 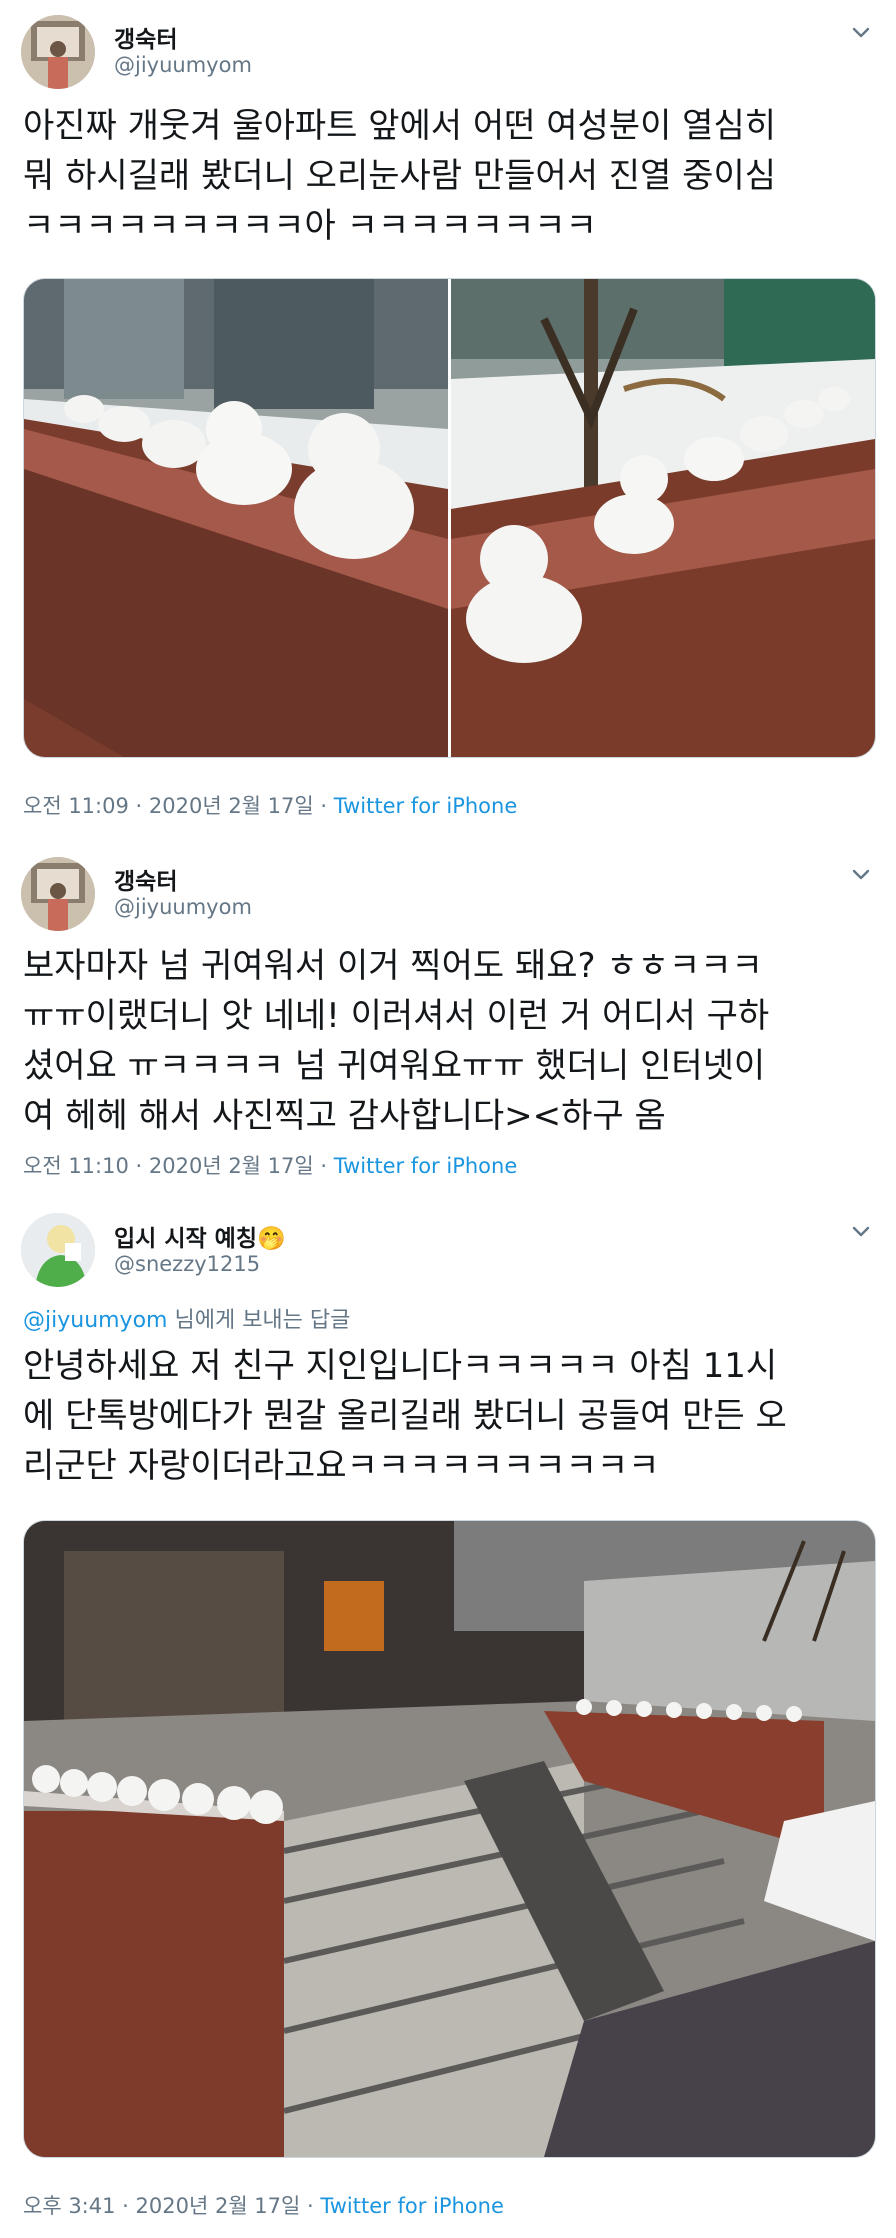 I want to click on display-name: 입시 시작 예칭🤭, so click(x=200, y=1236).